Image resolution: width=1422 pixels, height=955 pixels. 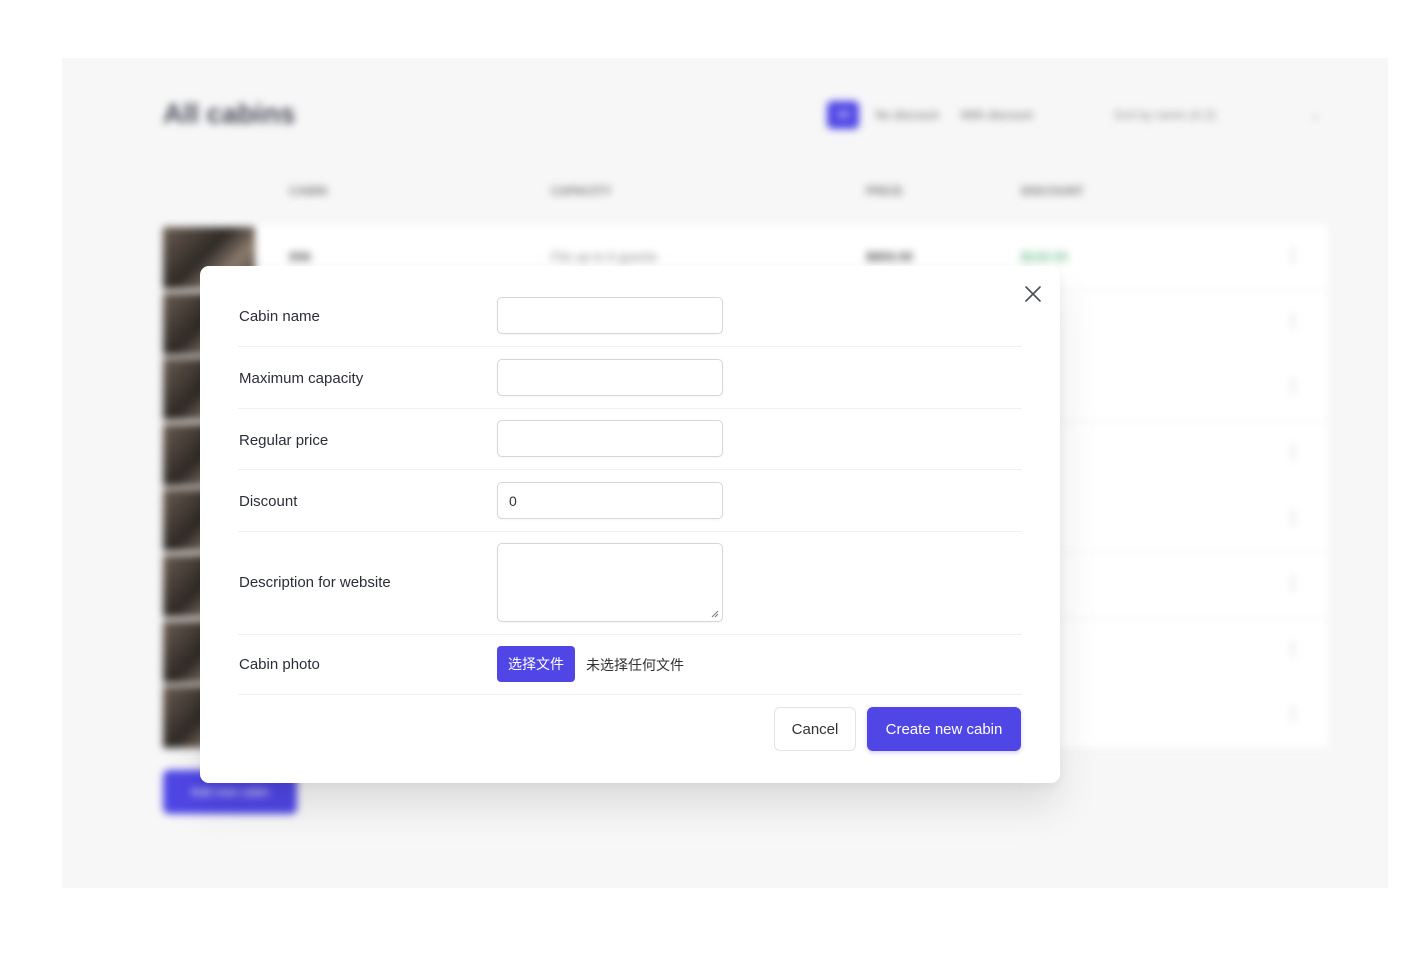 I want to click on description-label: Description for website, so click(x=315, y=582).